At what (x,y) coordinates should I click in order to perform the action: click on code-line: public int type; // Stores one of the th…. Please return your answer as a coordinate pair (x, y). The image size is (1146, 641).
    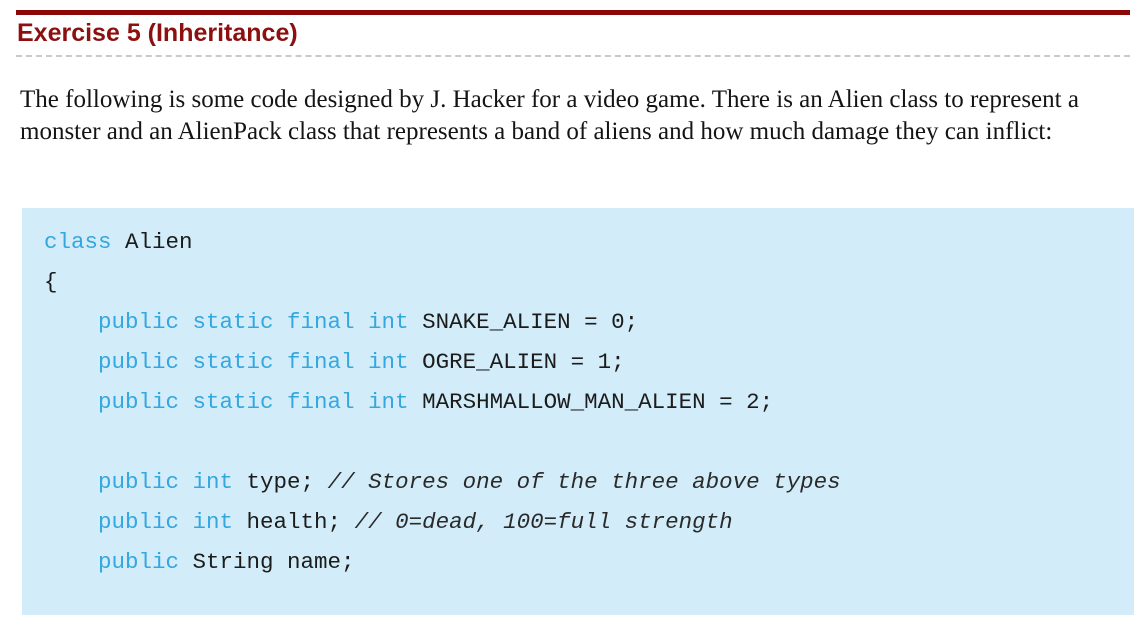
    Looking at the image, I should click on (589, 482).